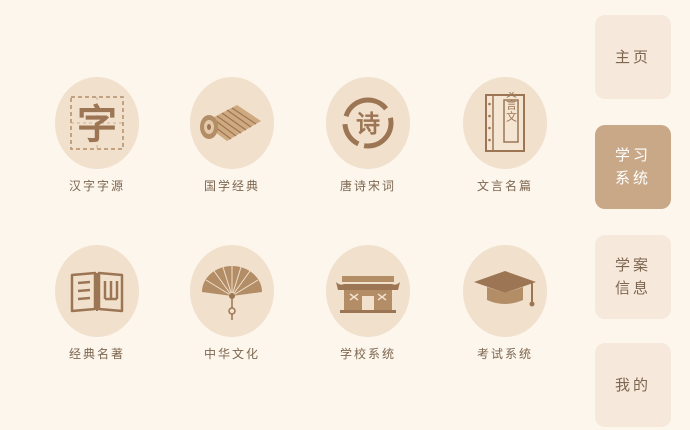  I want to click on module-label: 国学经典, so click(231, 186).